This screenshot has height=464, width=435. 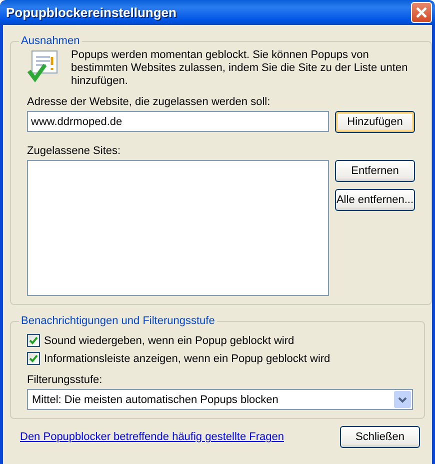 I want to click on close-dialog-button: Schließen, so click(x=380, y=437).